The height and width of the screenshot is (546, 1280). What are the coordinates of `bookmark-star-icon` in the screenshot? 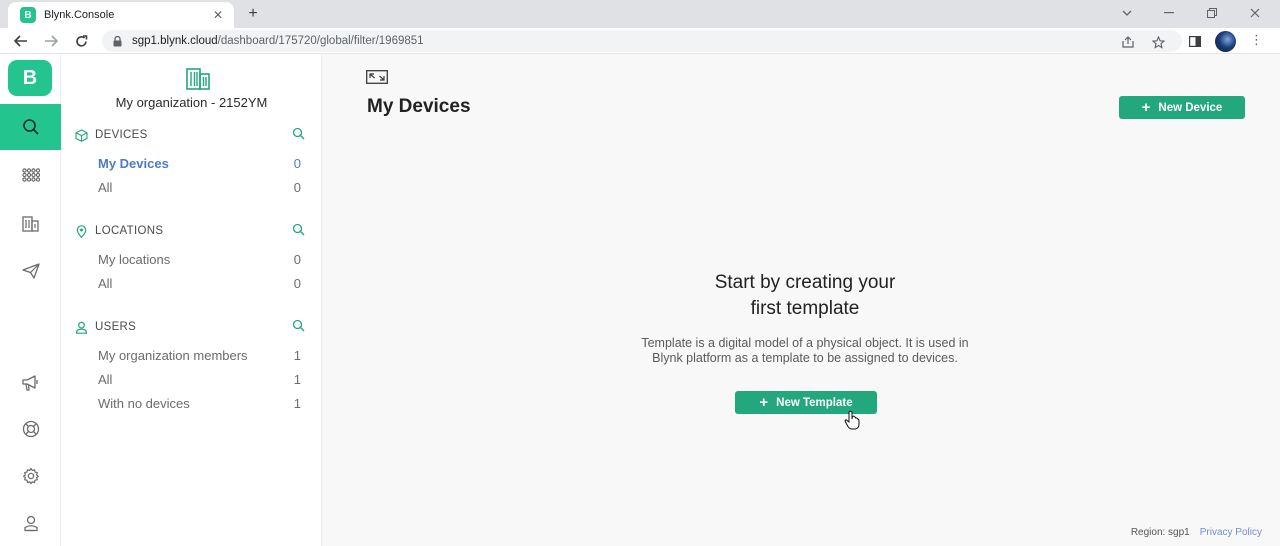 It's located at (1158, 42).